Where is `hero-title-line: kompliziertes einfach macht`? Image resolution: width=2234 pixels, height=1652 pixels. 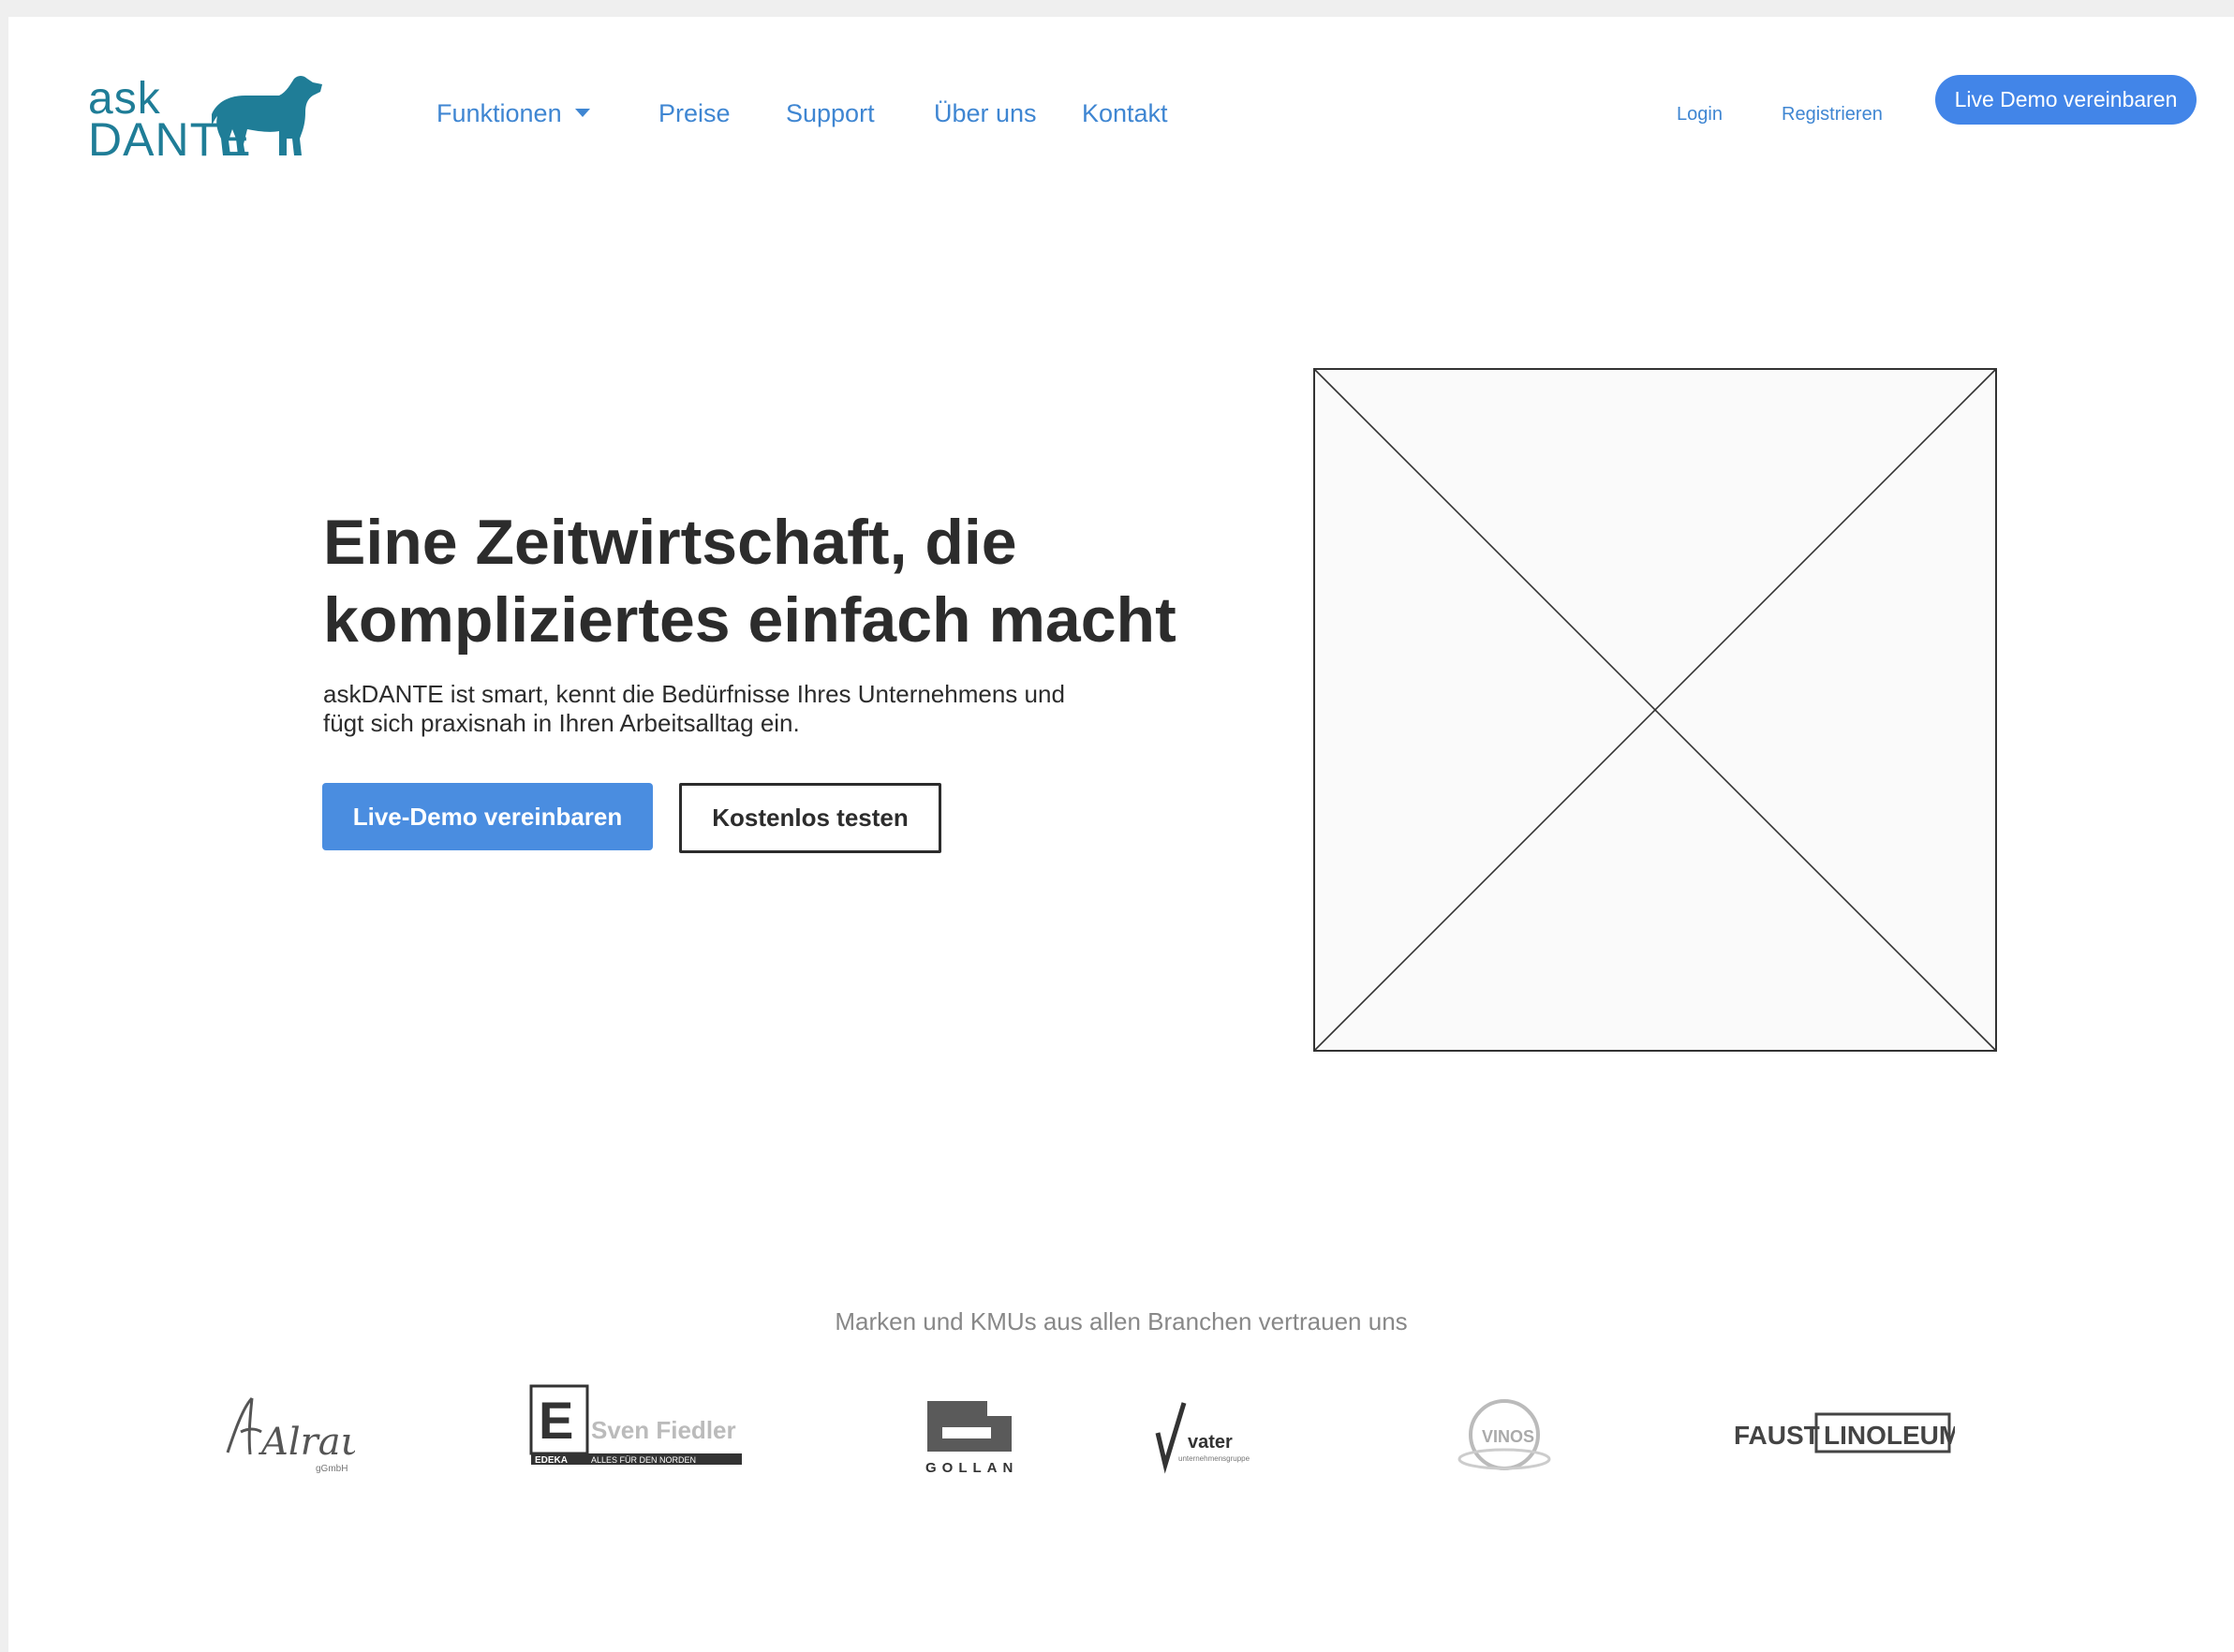 hero-title-line: kompliziertes einfach macht is located at coordinates (750, 620).